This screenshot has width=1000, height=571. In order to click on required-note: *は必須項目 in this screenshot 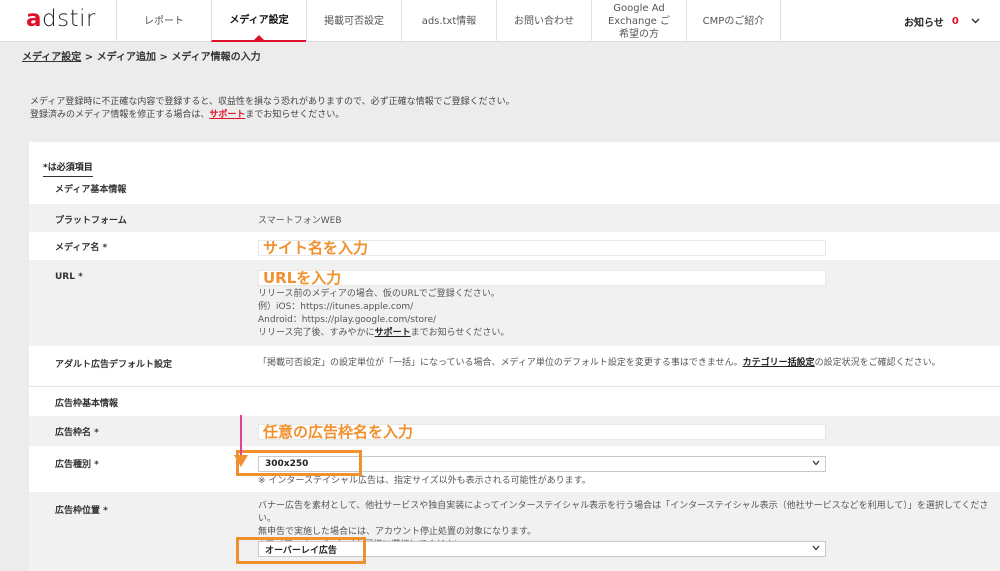, I will do `click(68, 168)`.